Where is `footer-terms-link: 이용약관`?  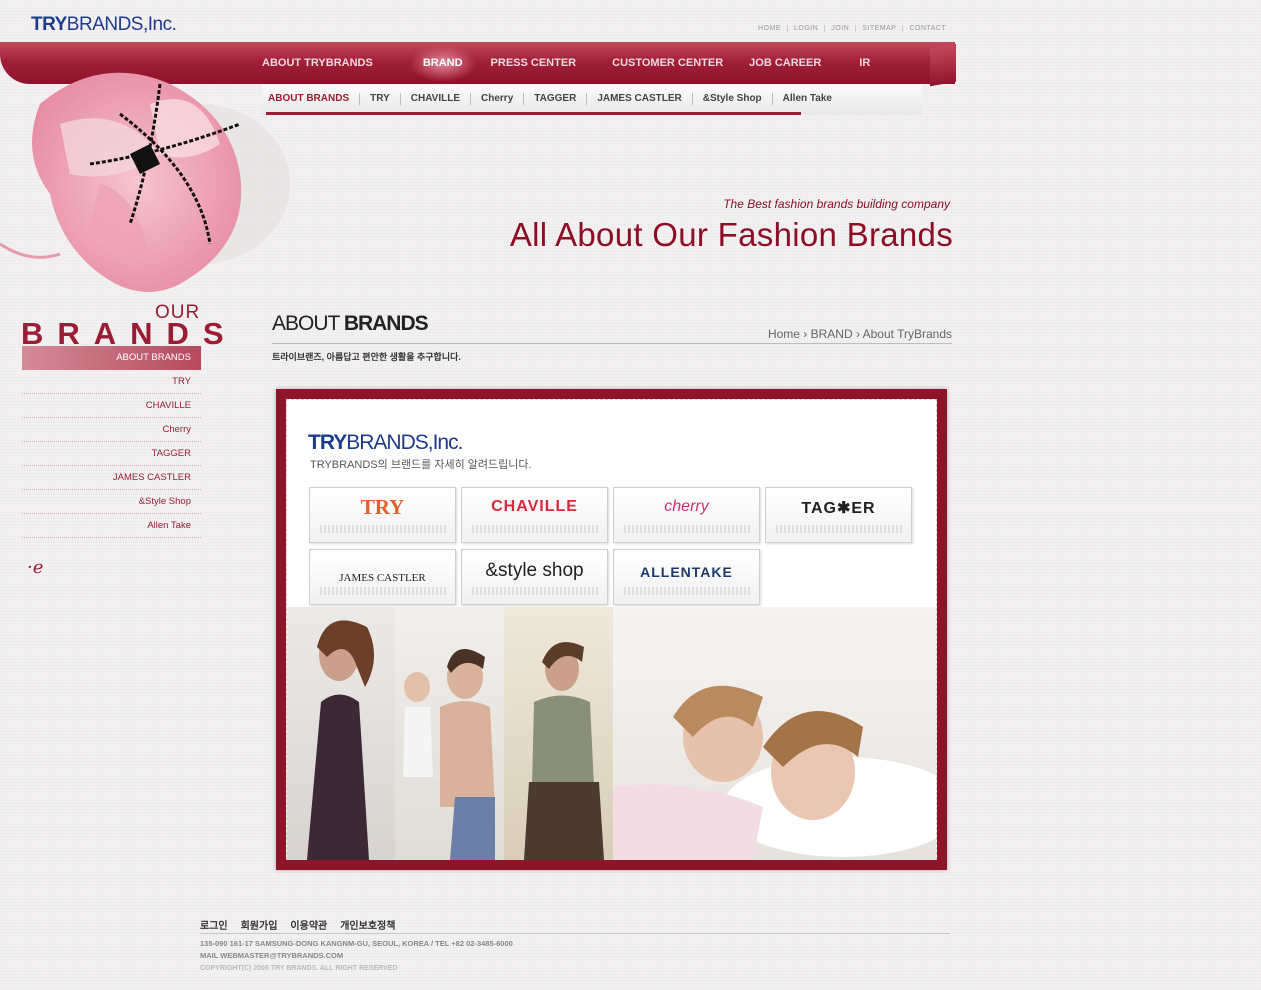 footer-terms-link: 이용약관 is located at coordinates (308, 924).